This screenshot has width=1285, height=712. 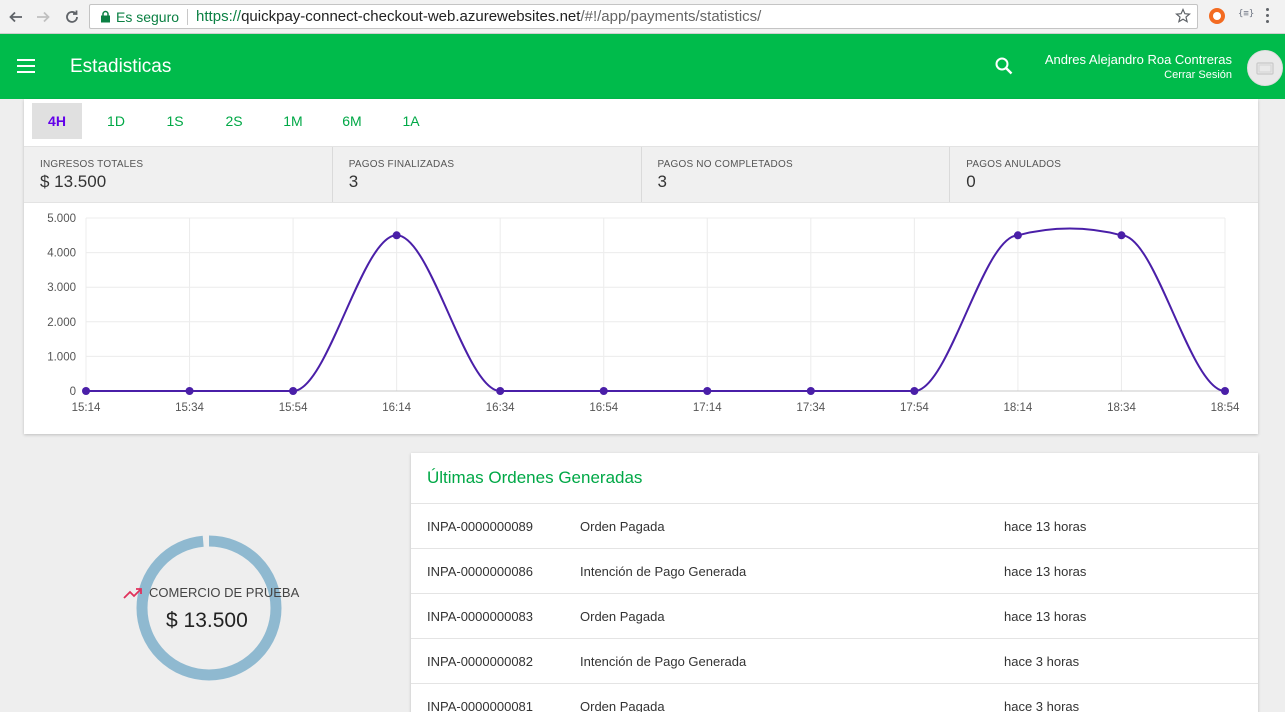 I want to click on x-tick-label: 16:34, so click(x=500, y=408).